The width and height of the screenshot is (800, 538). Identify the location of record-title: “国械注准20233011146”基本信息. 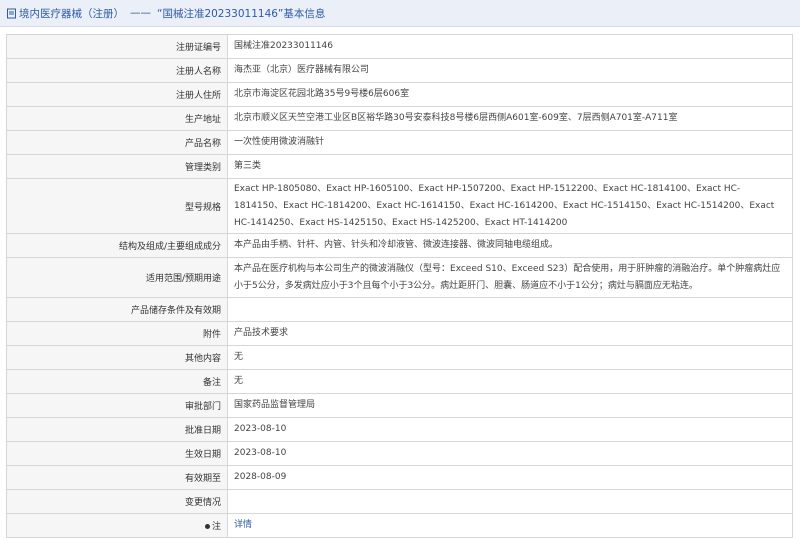
(241, 13).